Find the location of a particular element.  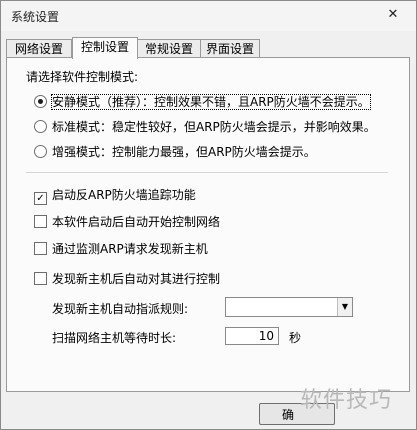

window-title: 系统设置 is located at coordinates (35, 17).